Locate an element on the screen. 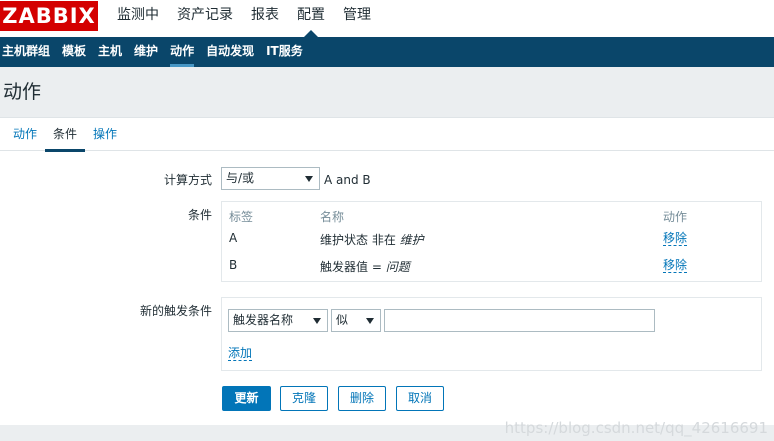 Image resolution: width=774 pixels, height=441 pixels. tab-action: 动作 is located at coordinates (25, 134).